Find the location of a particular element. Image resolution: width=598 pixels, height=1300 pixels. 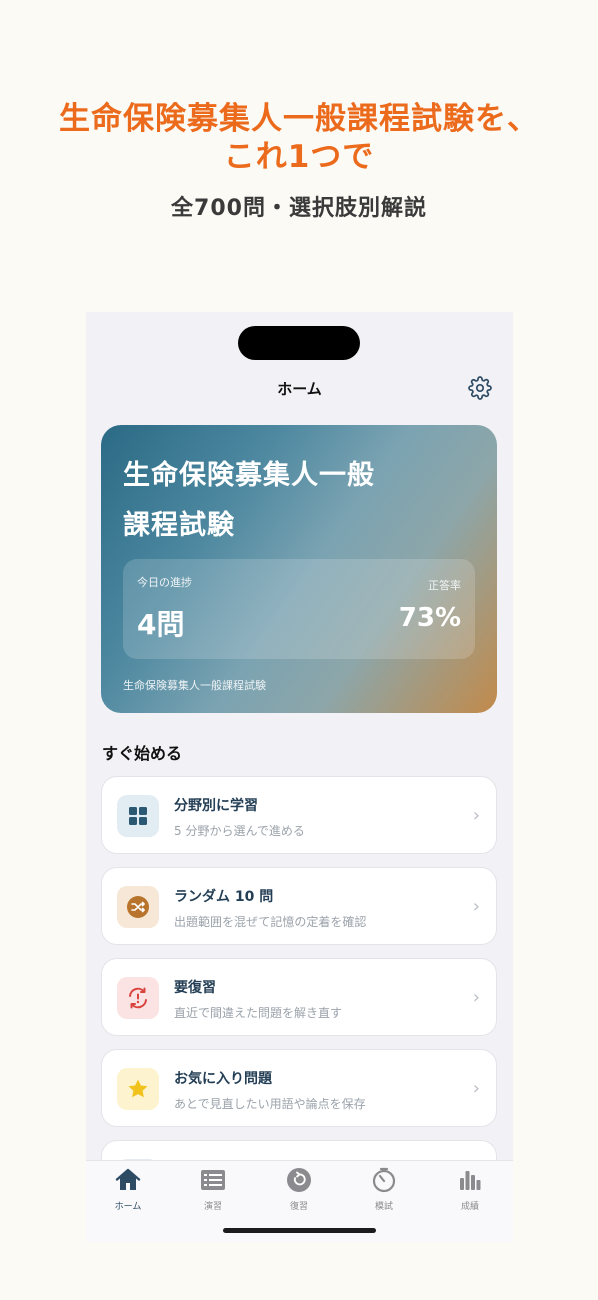

tab-review: 復習 is located at coordinates (299, 1192).